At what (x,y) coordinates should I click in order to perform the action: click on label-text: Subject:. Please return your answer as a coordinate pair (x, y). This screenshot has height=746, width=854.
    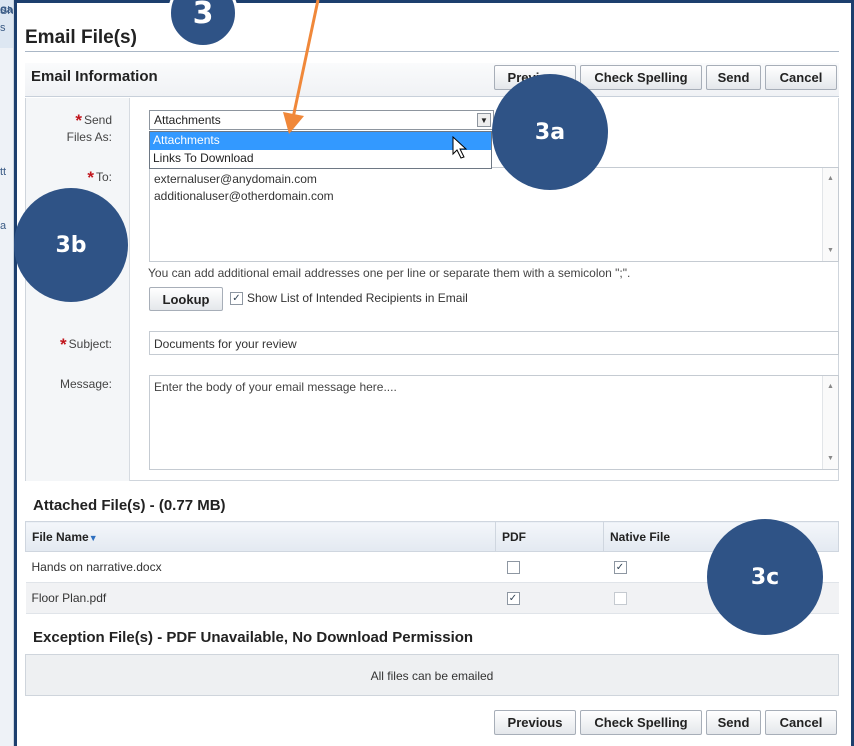
    Looking at the image, I should click on (90, 344).